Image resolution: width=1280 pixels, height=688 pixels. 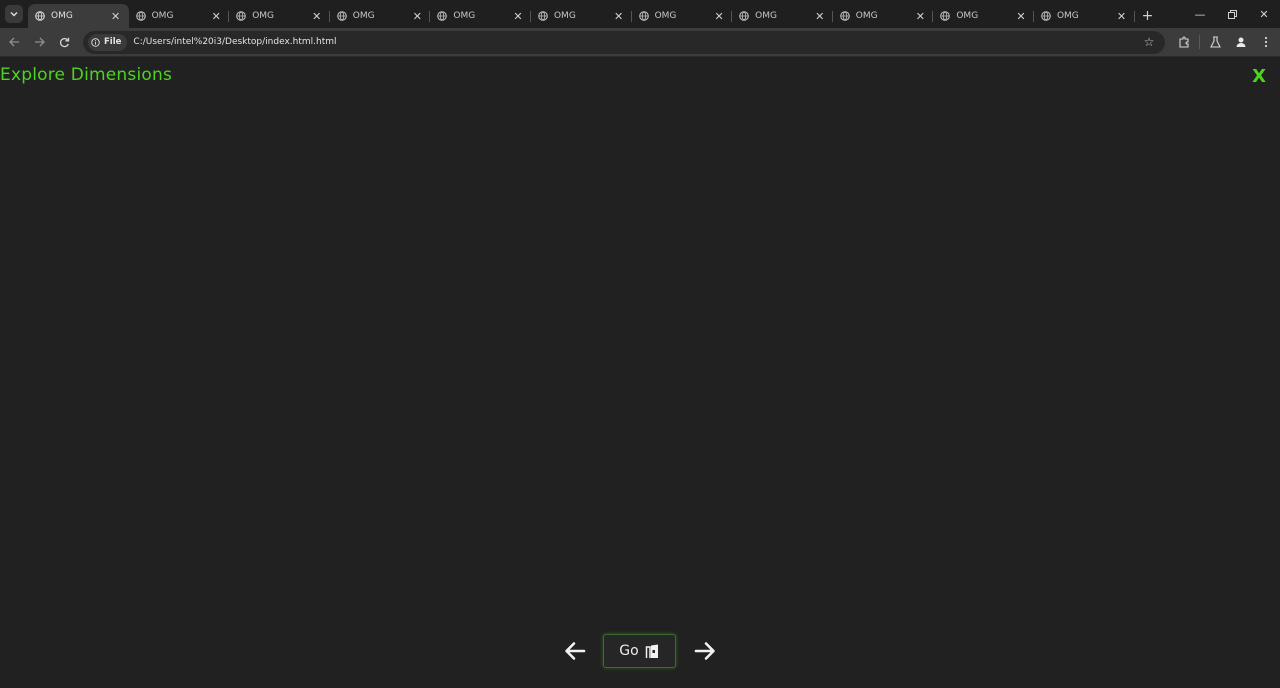 I want to click on info-icon, so click(x=95, y=42).